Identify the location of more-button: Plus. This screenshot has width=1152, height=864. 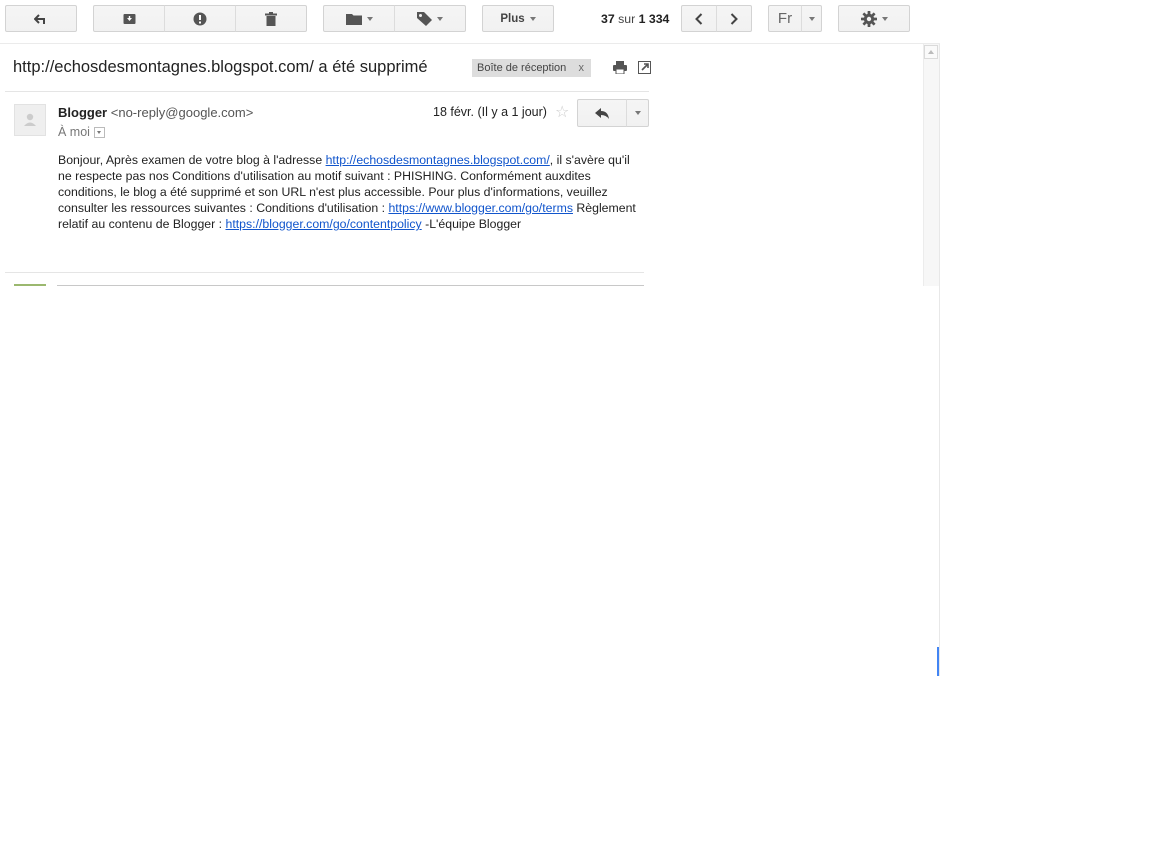
(518, 18).